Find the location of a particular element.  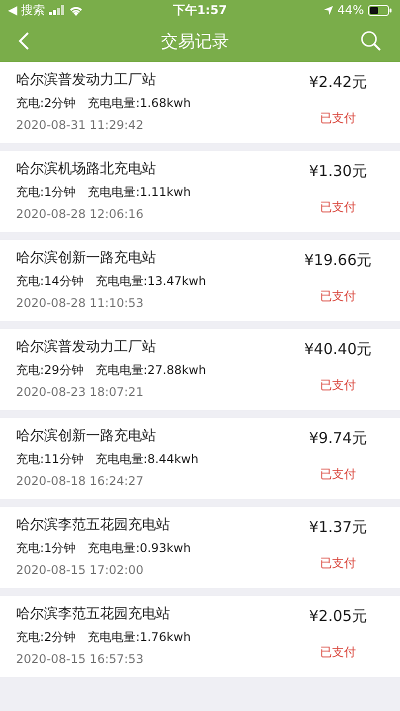

charge-energy: 充电电量:0.93kwh is located at coordinates (139, 548).